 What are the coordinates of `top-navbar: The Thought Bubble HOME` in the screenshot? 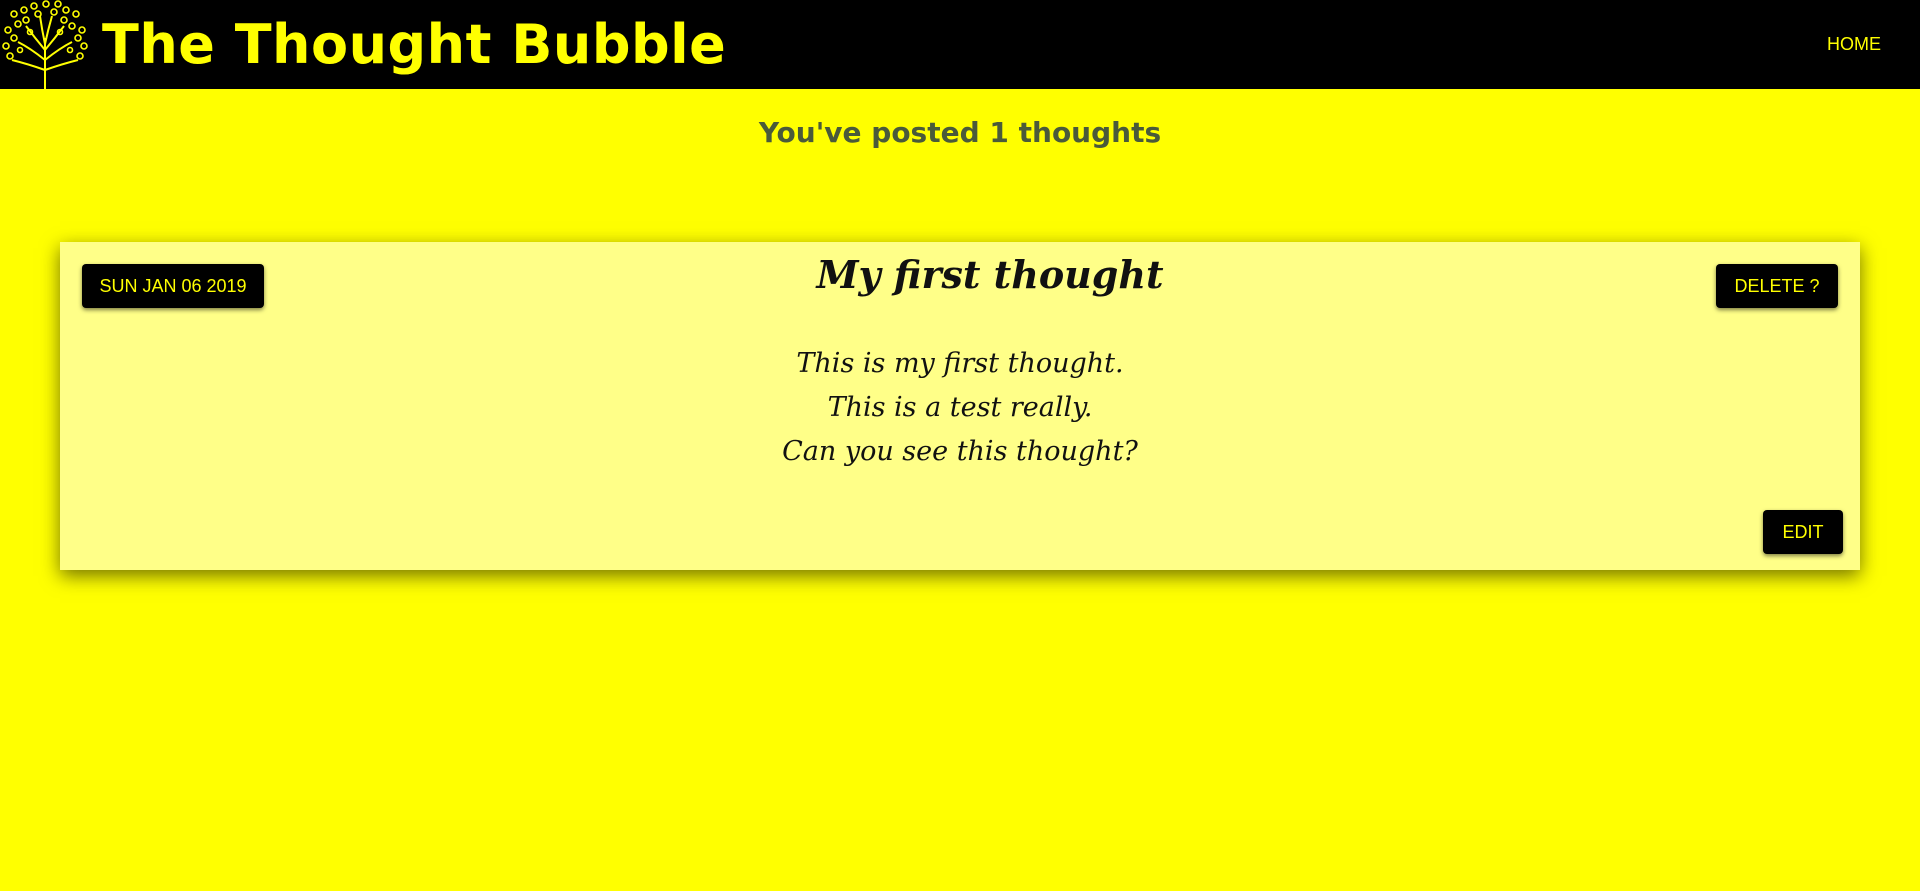 It's located at (960, 45).